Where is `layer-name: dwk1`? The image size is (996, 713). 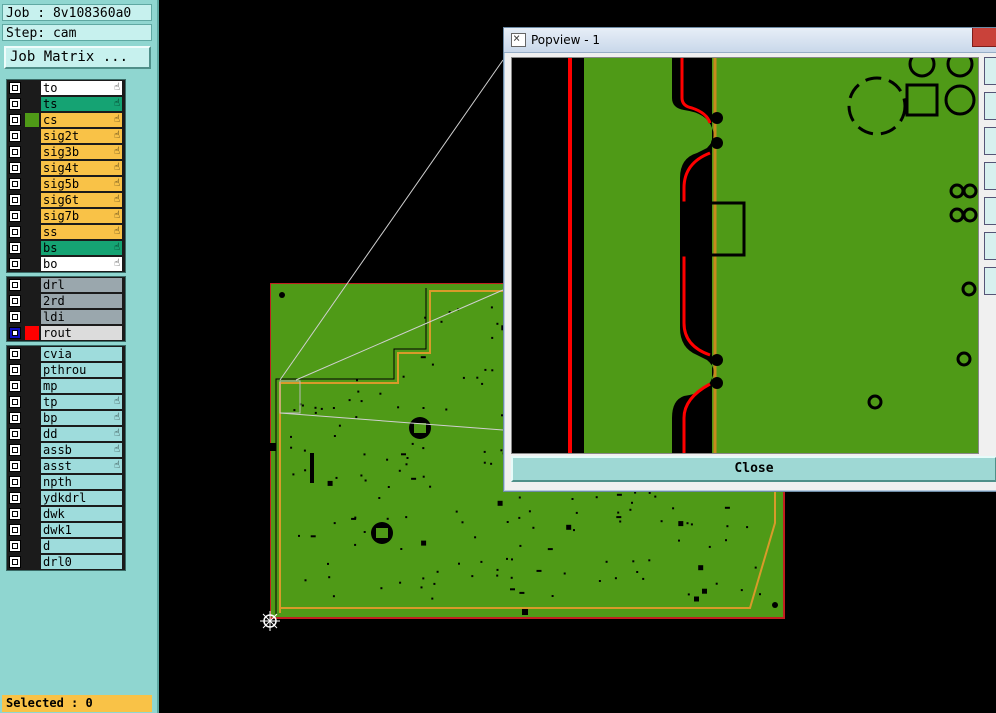
layer-name: dwk1 is located at coordinates (81, 530).